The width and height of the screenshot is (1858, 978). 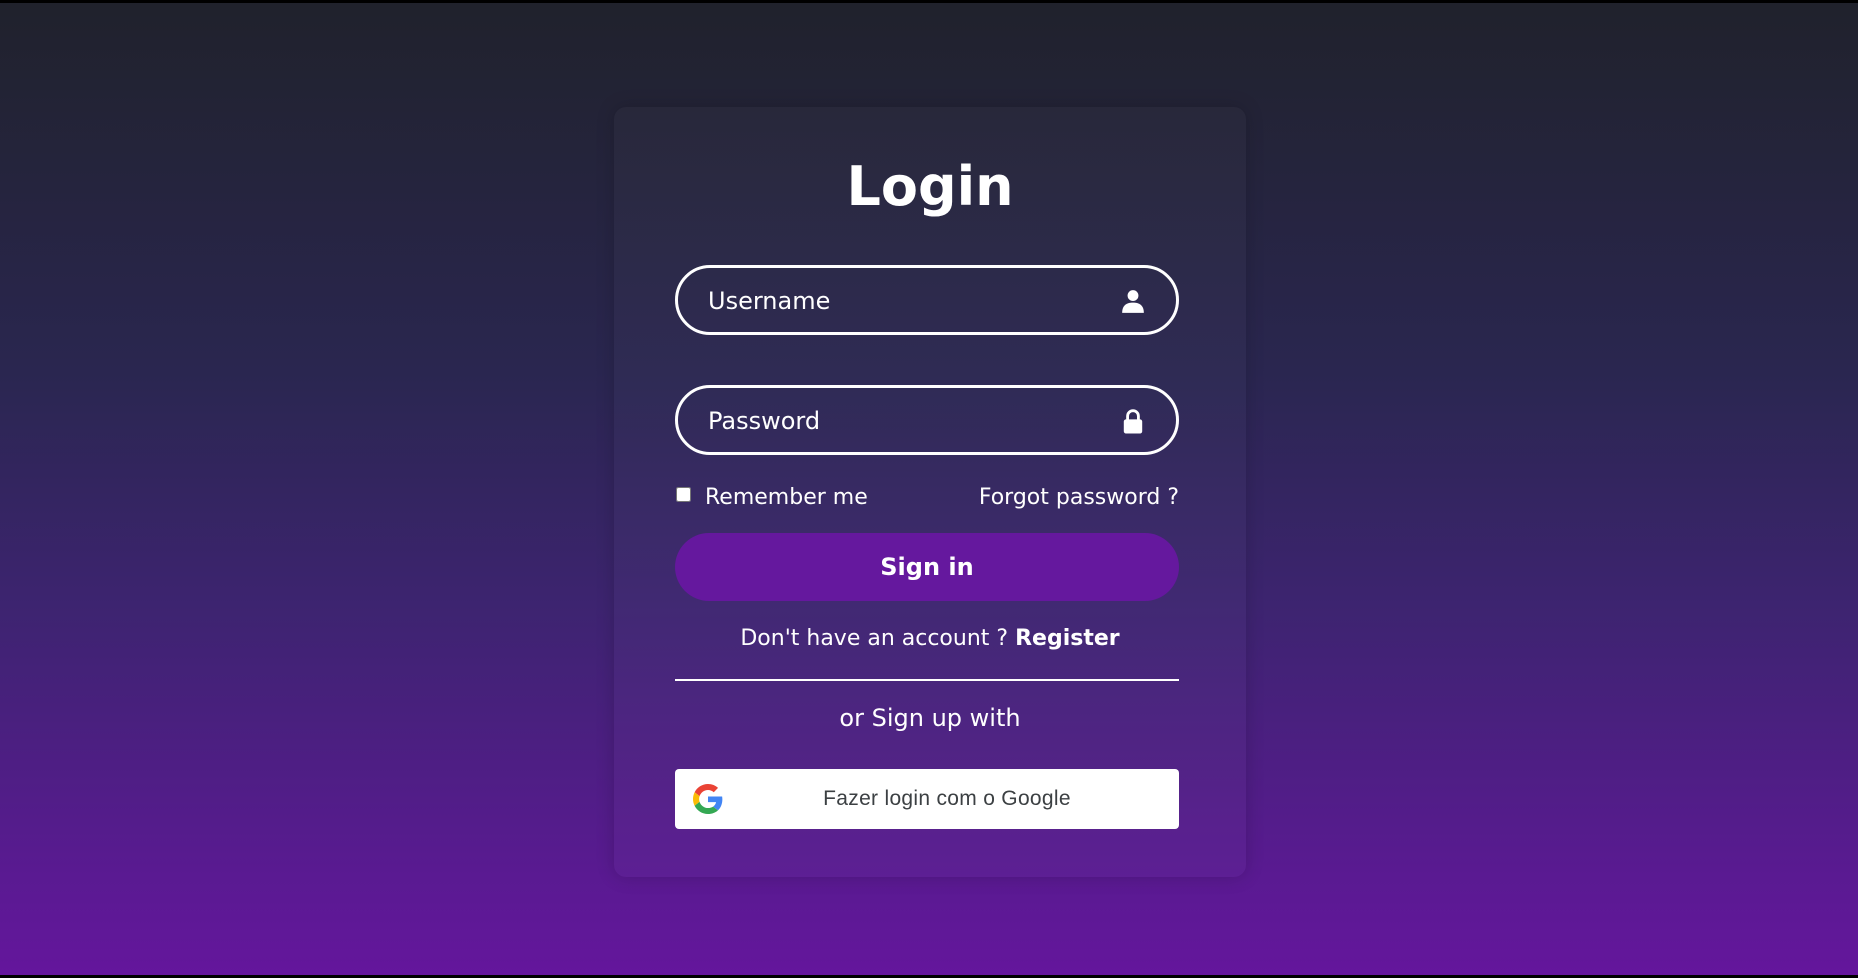 What do you see at coordinates (878, 638) in the screenshot?
I see `no-account-text: Don't have an account ?` at bounding box center [878, 638].